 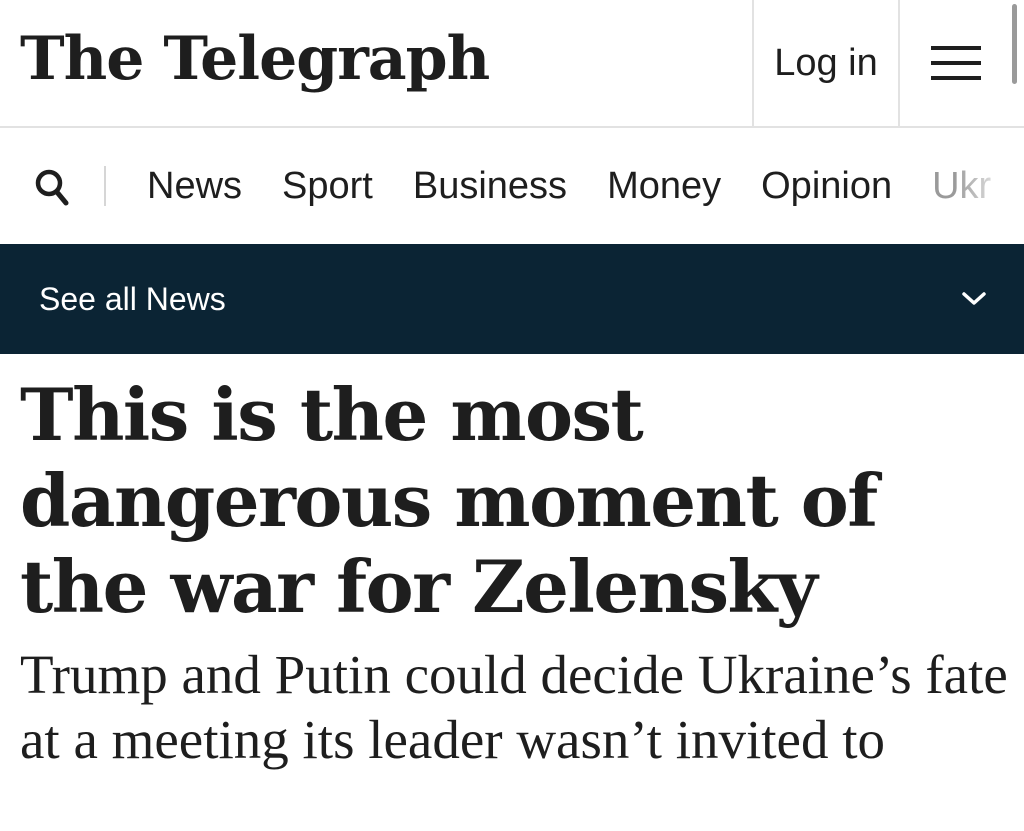 What do you see at coordinates (512, 299) in the screenshot?
I see `see-all-news-bar: See all News` at bounding box center [512, 299].